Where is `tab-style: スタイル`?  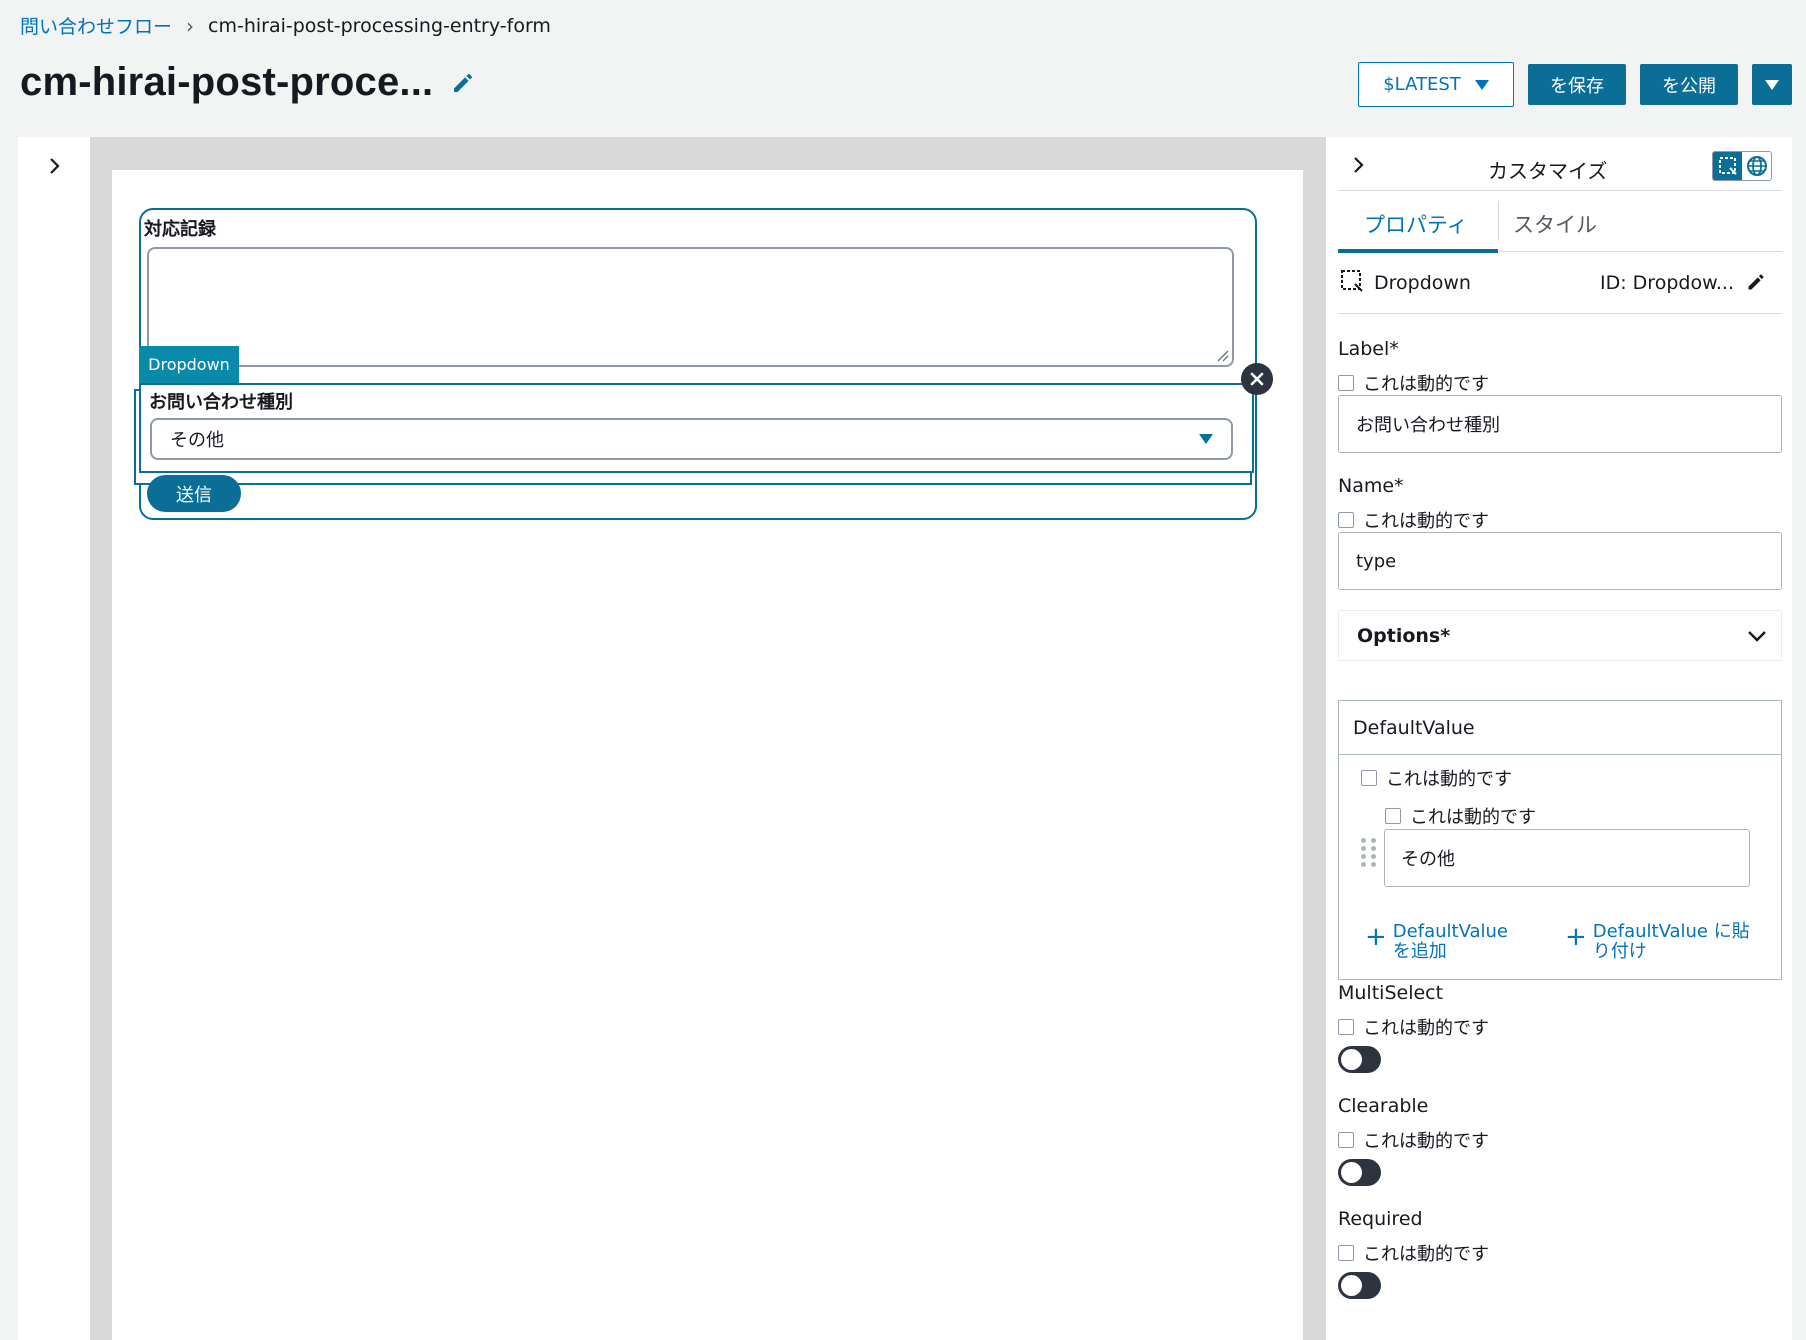
tab-style: スタイル is located at coordinates (1555, 224).